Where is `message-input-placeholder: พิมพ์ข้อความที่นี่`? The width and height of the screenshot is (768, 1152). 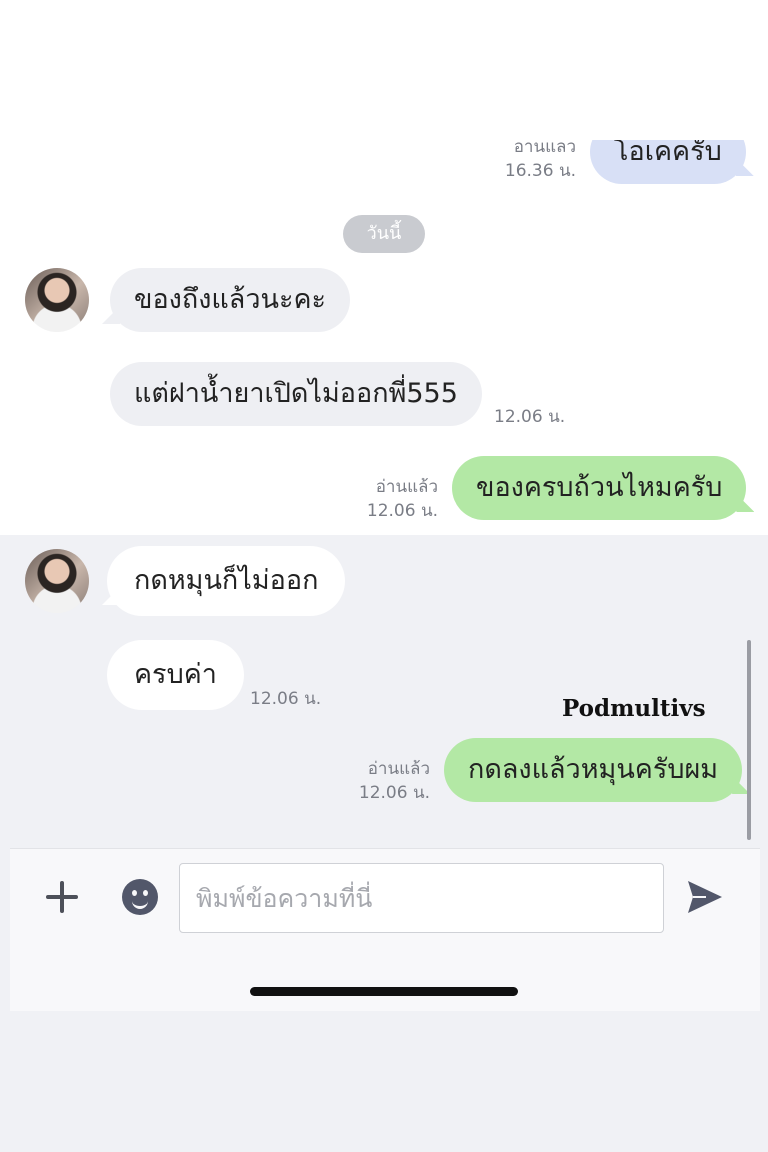 message-input-placeholder: พิมพ์ข้อความที่นี่ is located at coordinates (284, 898).